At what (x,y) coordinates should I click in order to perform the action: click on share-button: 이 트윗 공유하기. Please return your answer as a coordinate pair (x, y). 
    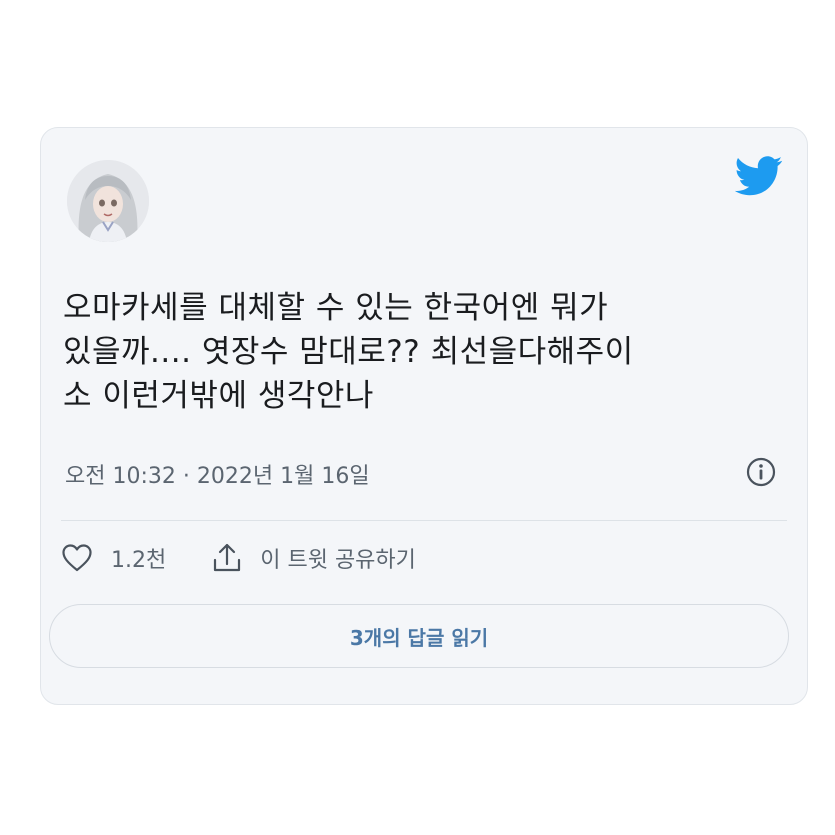
    Looking at the image, I should click on (314, 558).